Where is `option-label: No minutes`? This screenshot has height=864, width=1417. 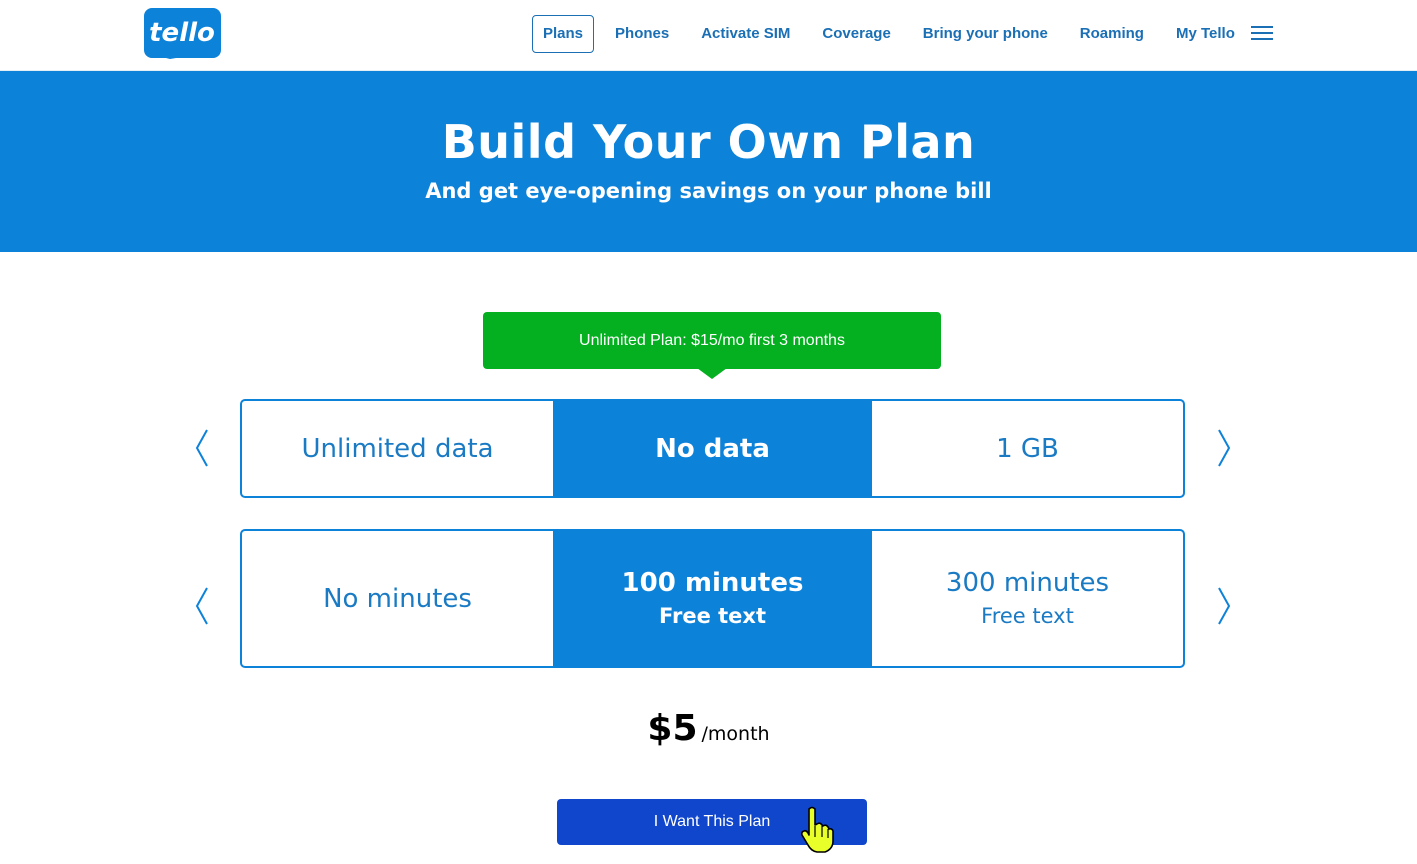 option-label: No minutes is located at coordinates (397, 598).